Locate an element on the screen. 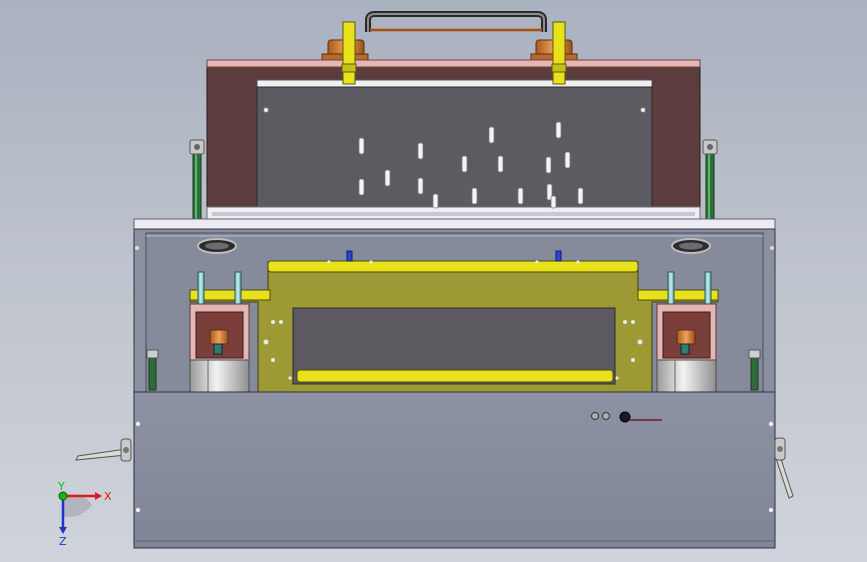  y-axis-label: Y is located at coordinates (61, 486).